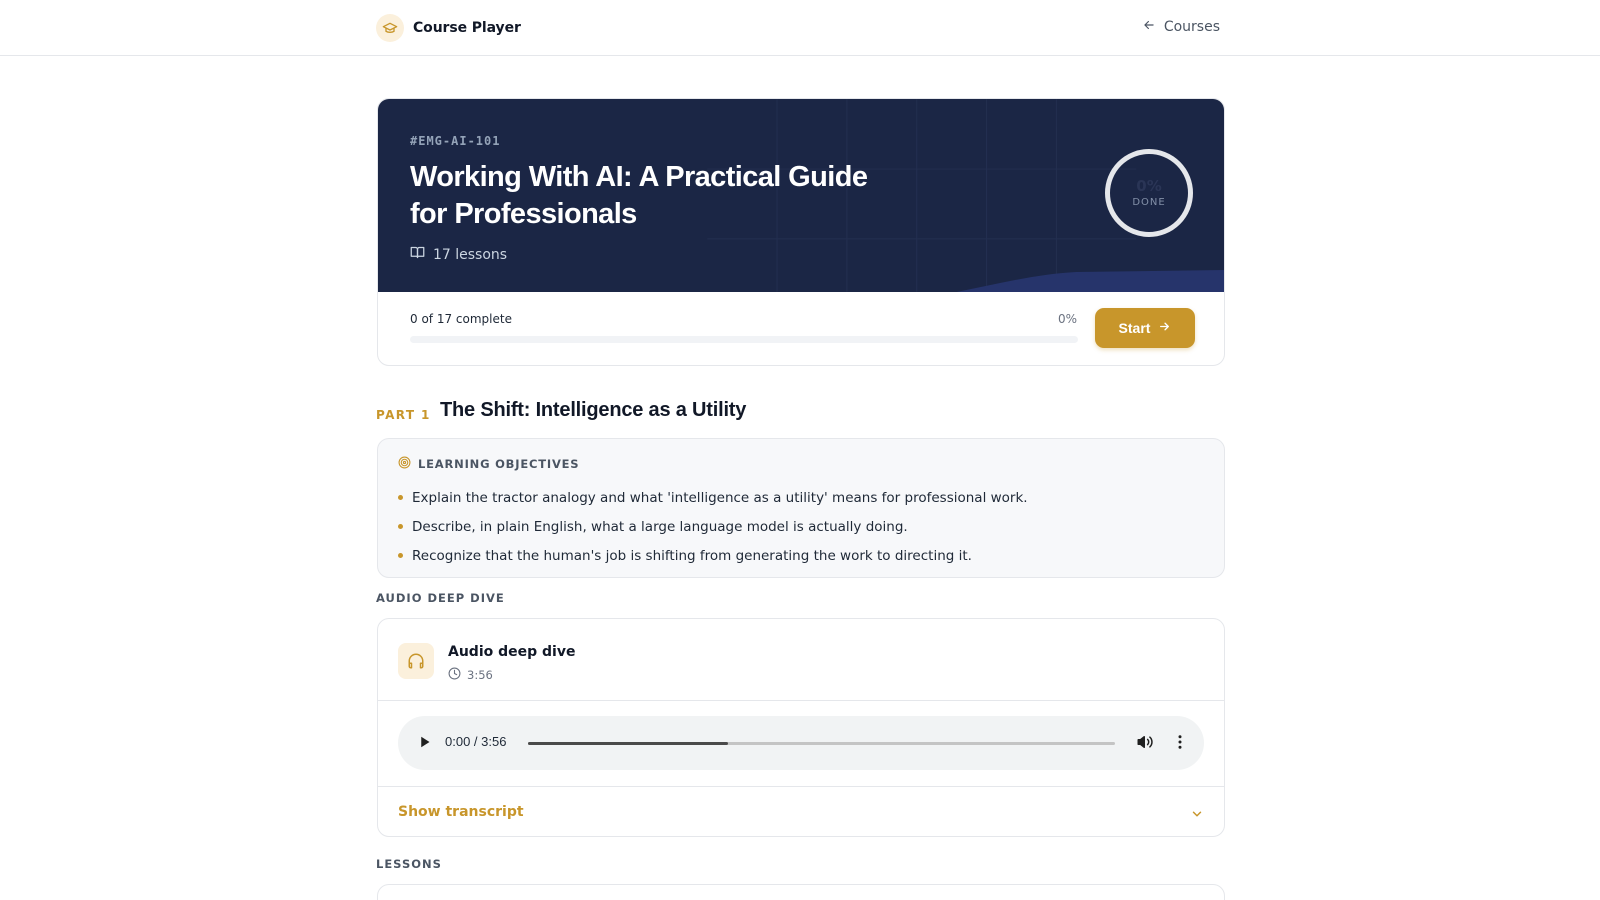  I want to click on lessons-count: 17 lessons, so click(458, 254).